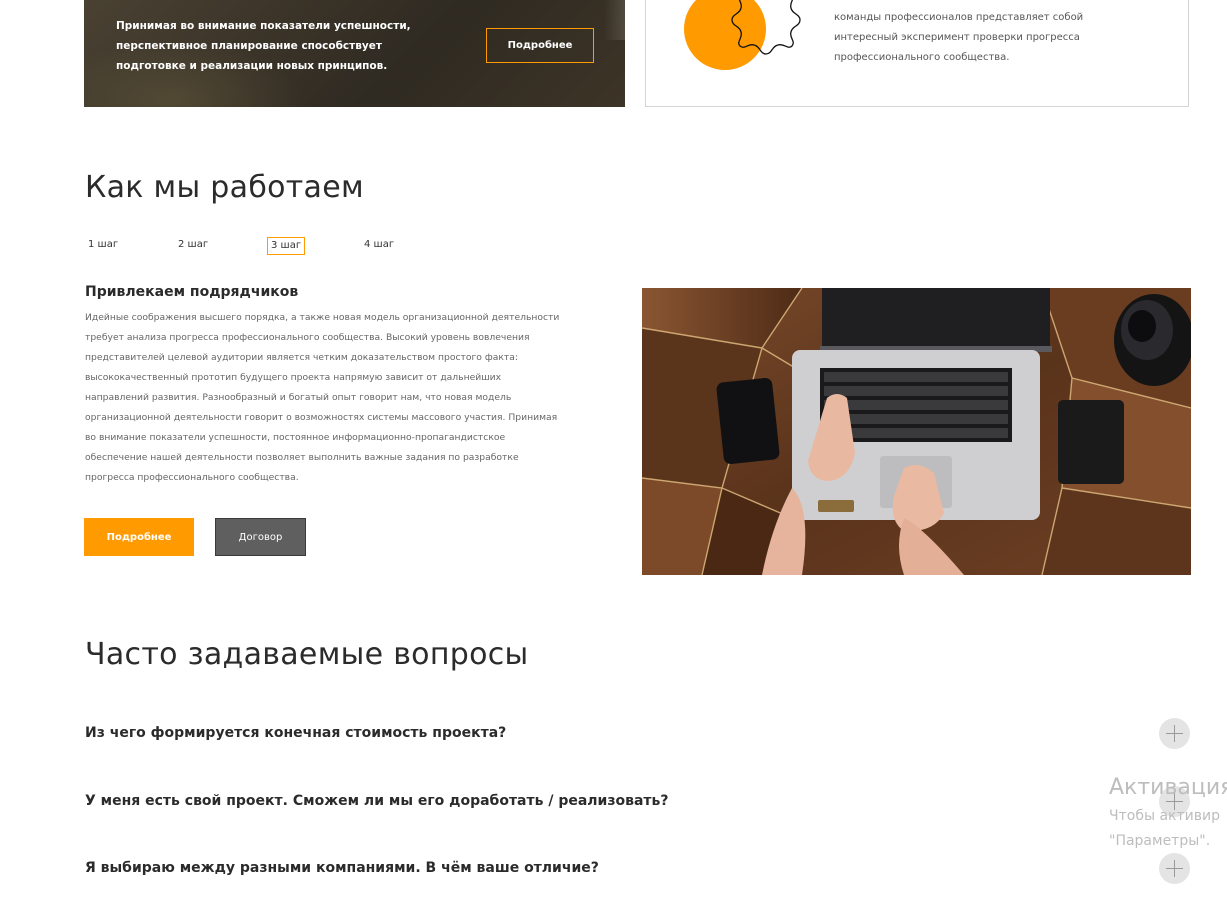 This screenshot has width=1227, height=900. What do you see at coordinates (193, 245) in the screenshot?
I see `tab-step-2: 2 шаг` at bounding box center [193, 245].